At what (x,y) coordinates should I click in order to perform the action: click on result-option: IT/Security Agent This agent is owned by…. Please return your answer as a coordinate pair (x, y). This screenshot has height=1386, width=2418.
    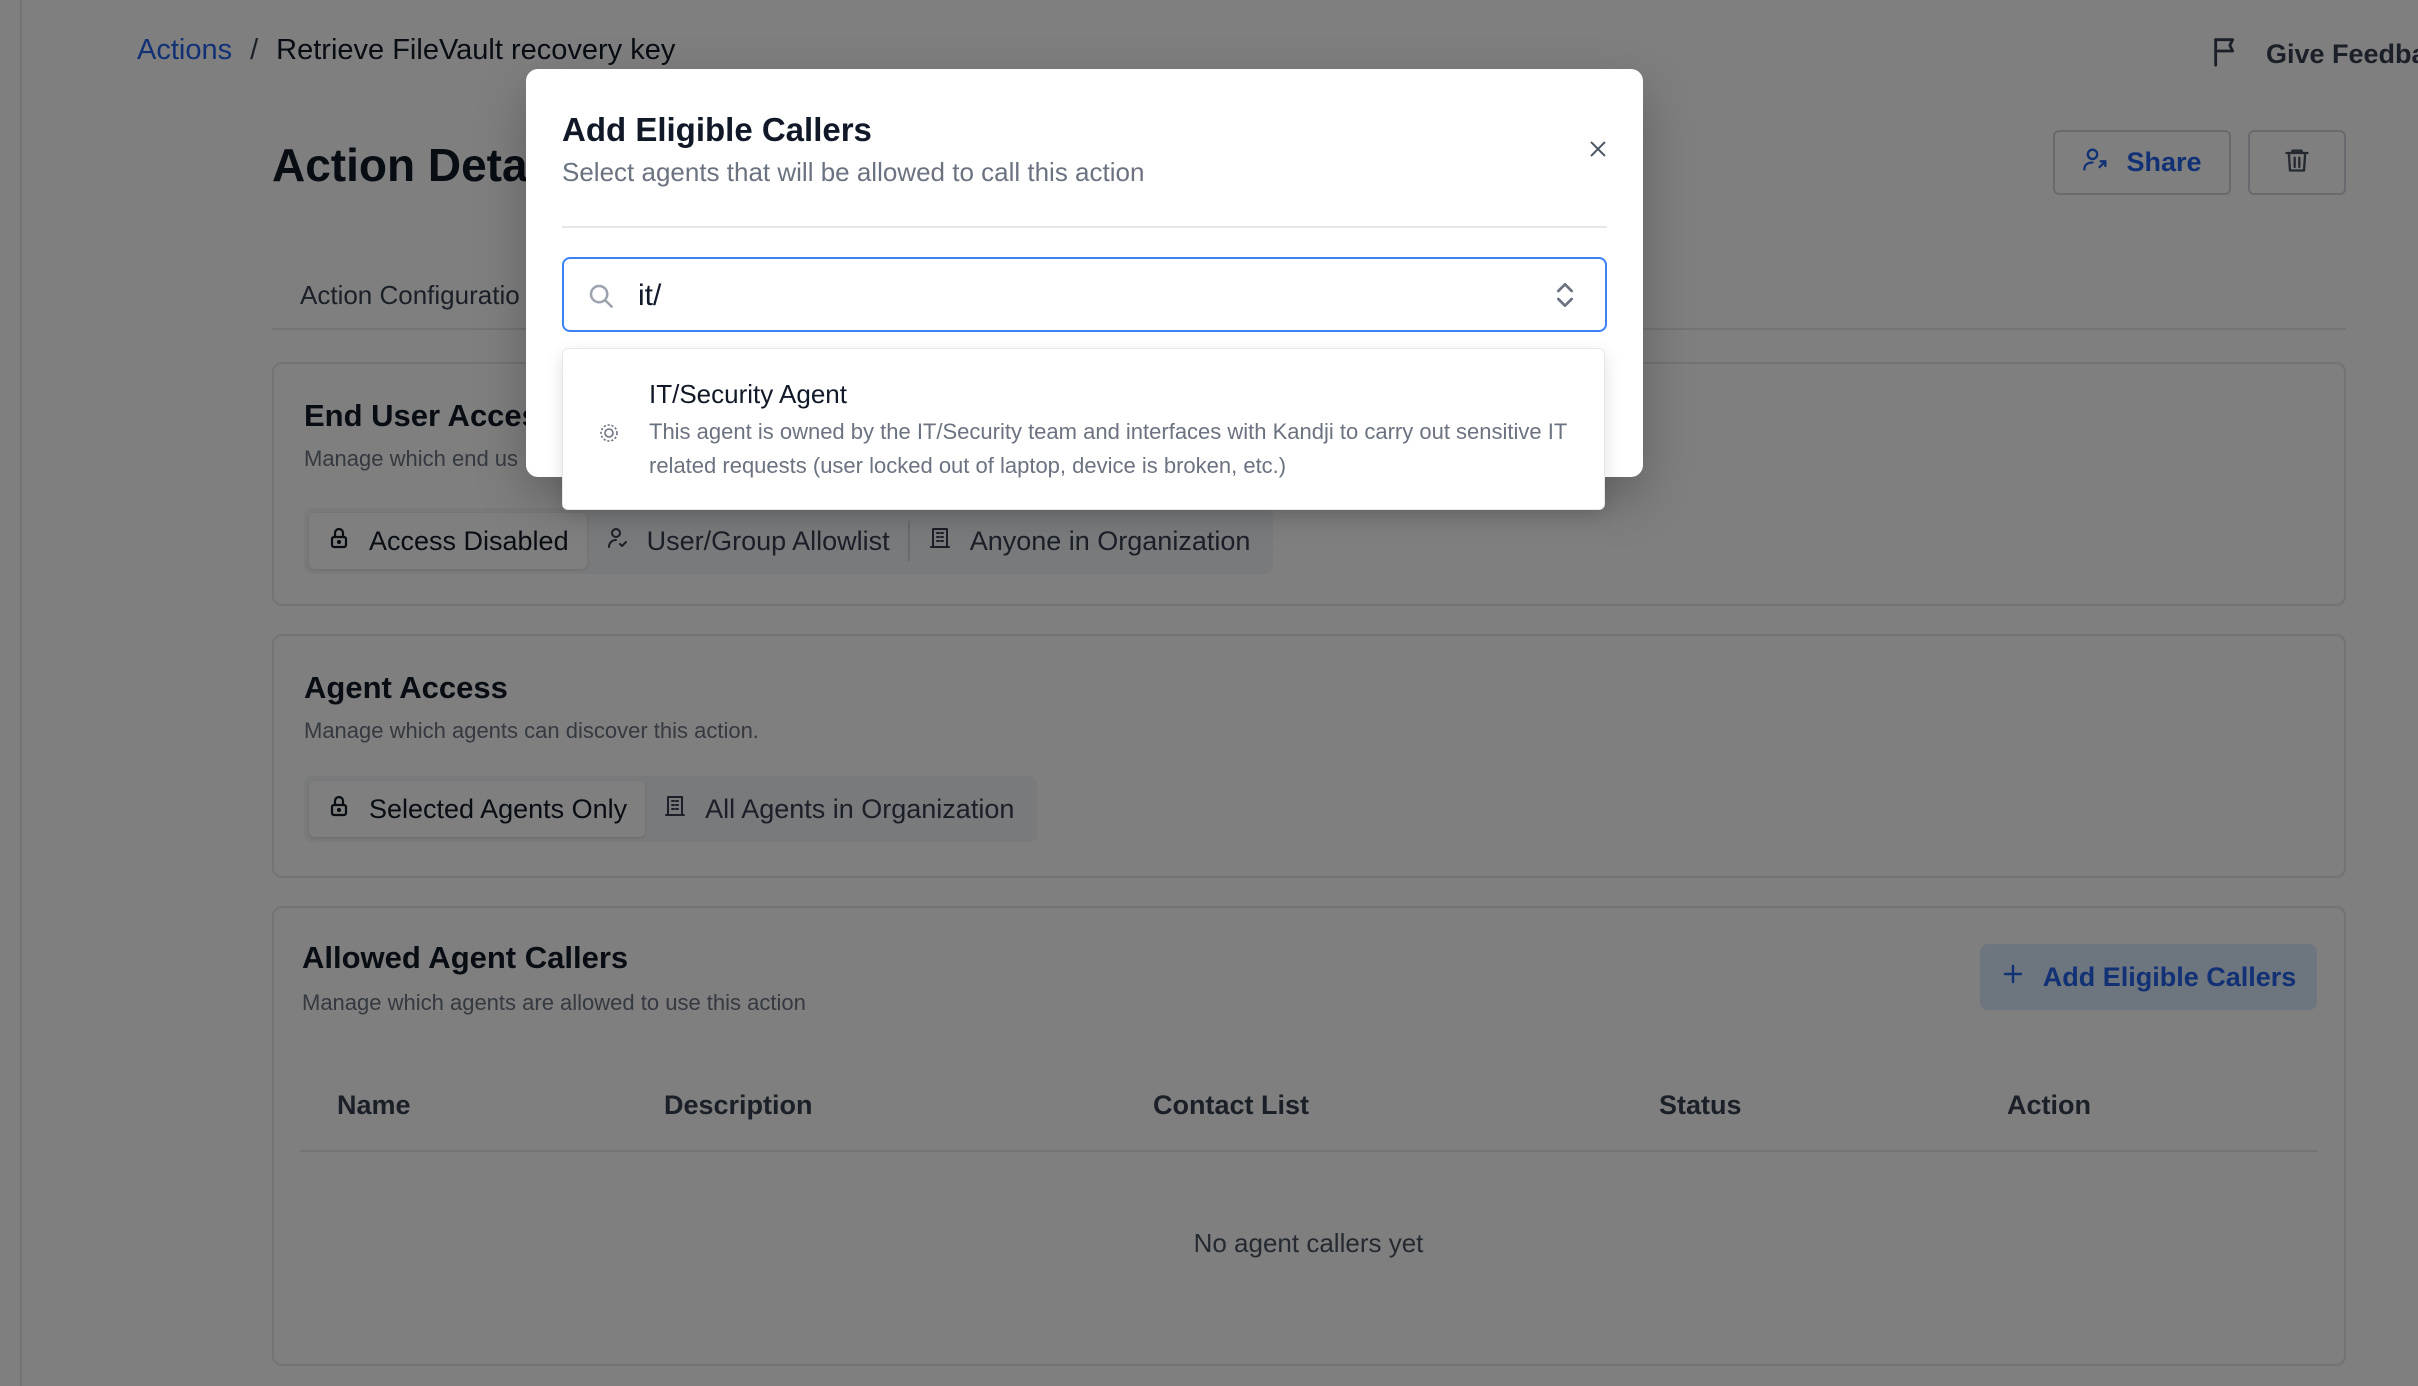
    Looking at the image, I should click on (1083, 429).